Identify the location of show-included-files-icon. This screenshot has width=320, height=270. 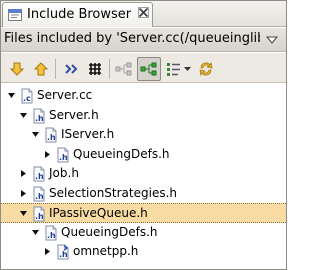
(148, 69).